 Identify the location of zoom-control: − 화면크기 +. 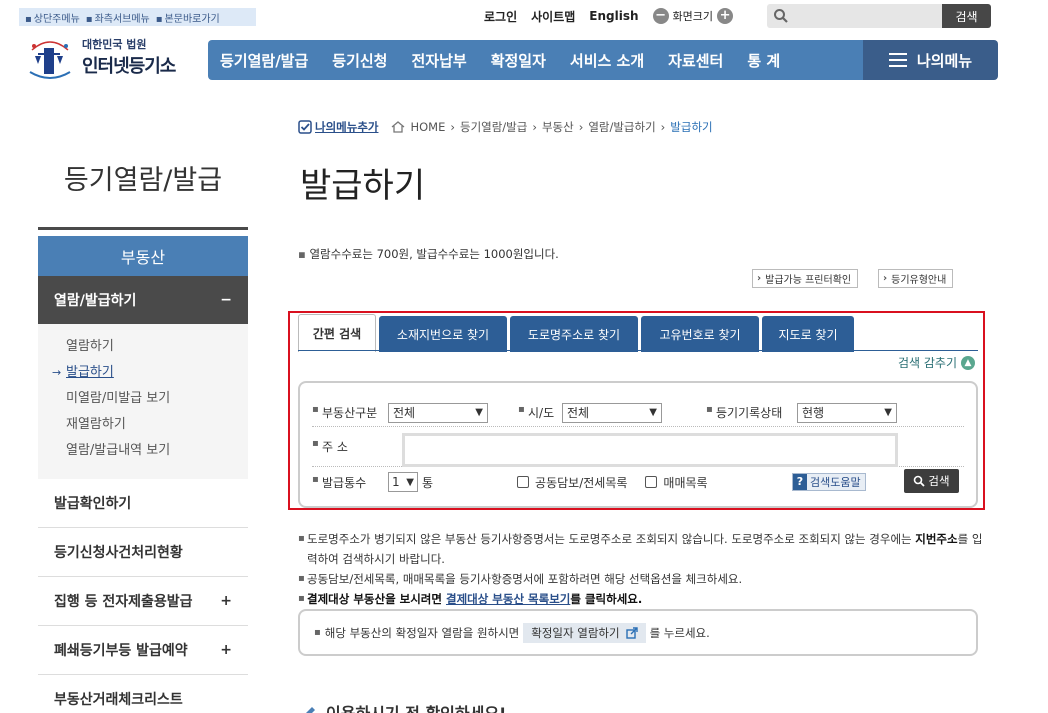
(693, 16).